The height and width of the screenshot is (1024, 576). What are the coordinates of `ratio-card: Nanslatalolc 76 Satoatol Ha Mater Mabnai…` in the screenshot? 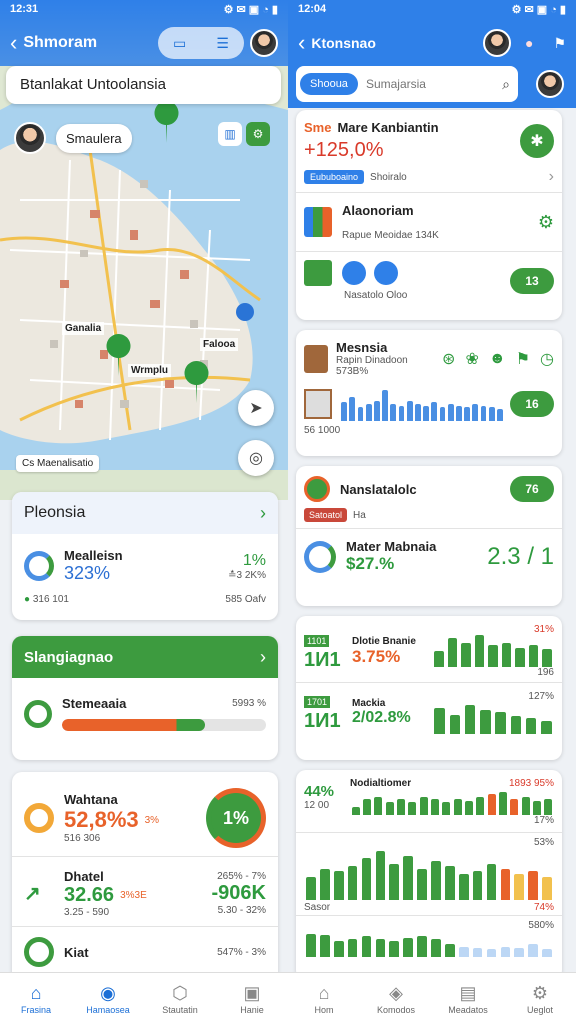 It's located at (429, 536).